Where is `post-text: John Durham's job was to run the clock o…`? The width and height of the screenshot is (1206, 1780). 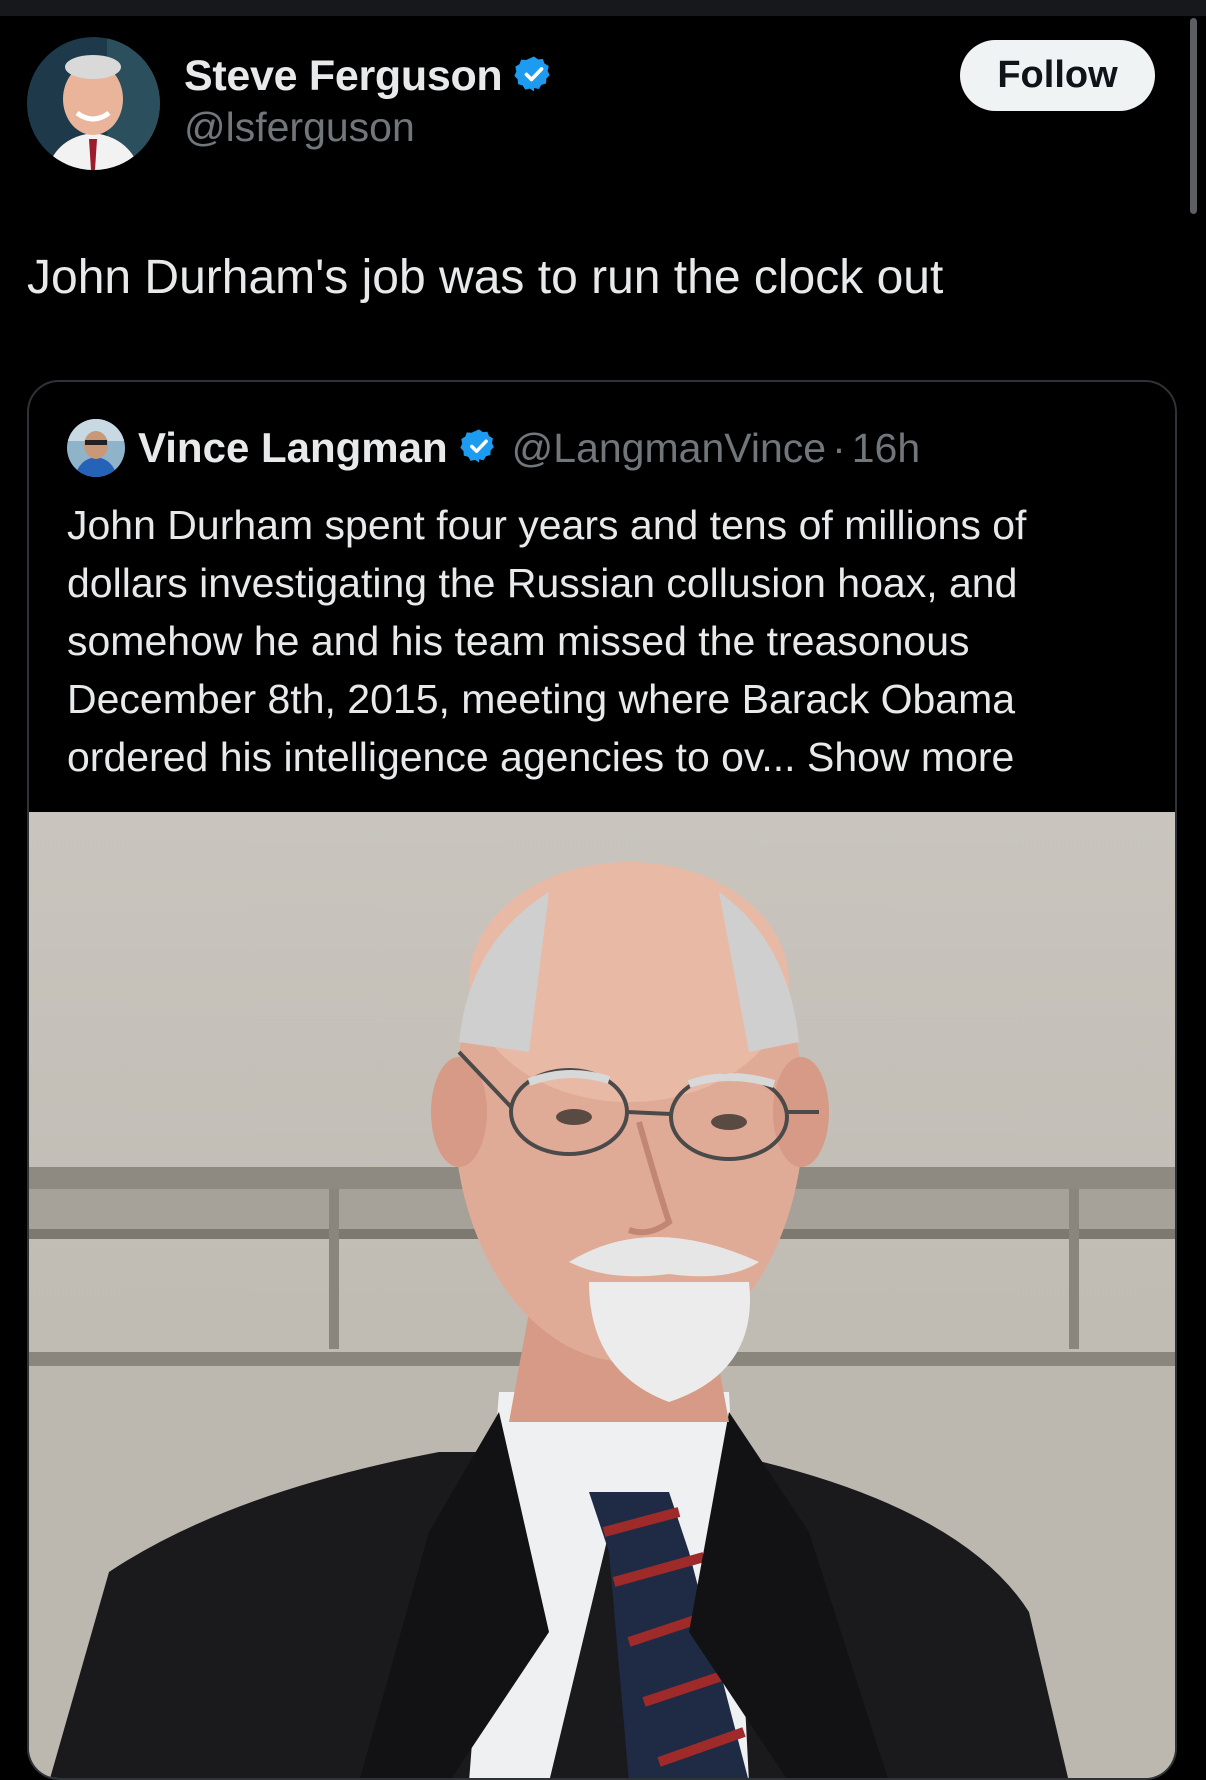
post-text: John Durham's job was to run the clock o… is located at coordinates (485, 277).